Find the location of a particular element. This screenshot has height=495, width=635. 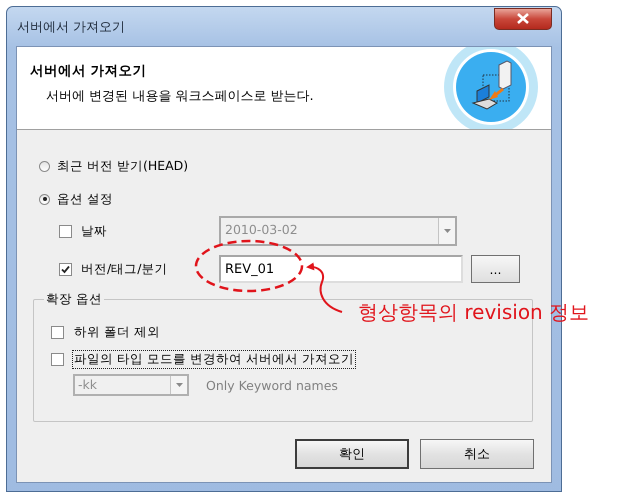

ok-button: 확인 is located at coordinates (352, 454).